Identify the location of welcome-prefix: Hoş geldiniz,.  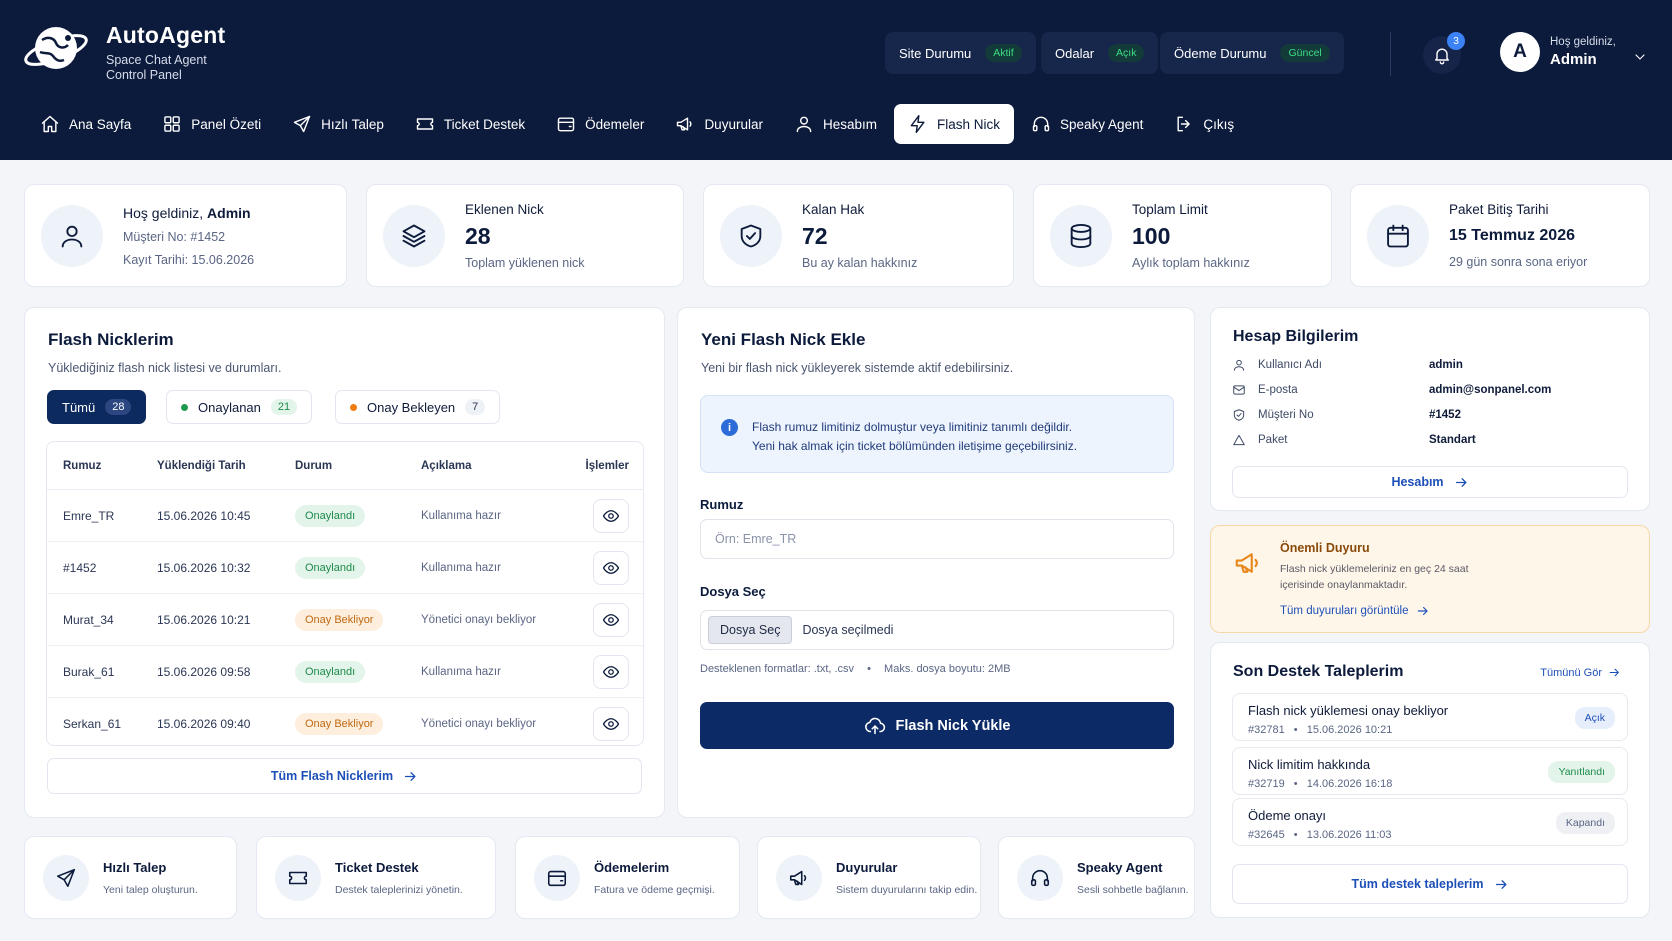
(163, 212).